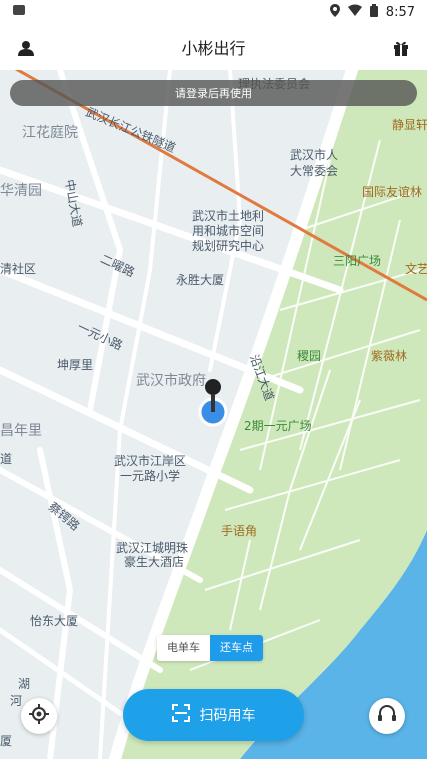 Image resolution: width=427 pixels, height=759 pixels. Describe the element at coordinates (75, 365) in the screenshot. I see `map-label: 坤厚里` at that location.